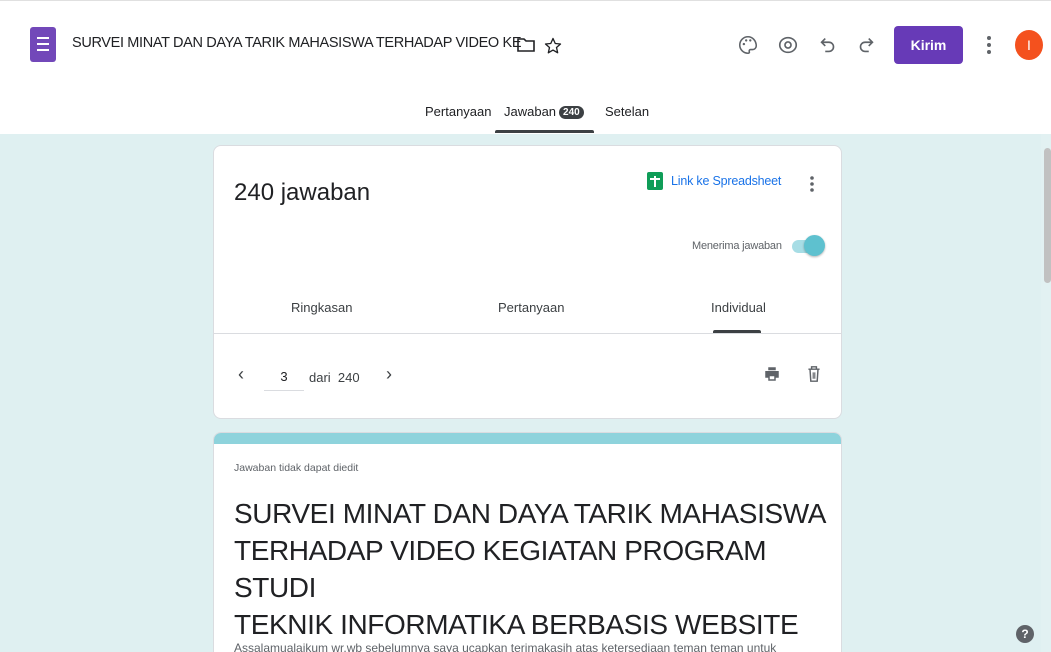 The width and height of the screenshot is (1051, 652). Describe the element at coordinates (571, 112) in the screenshot. I see `response-count-badge: 240` at that location.